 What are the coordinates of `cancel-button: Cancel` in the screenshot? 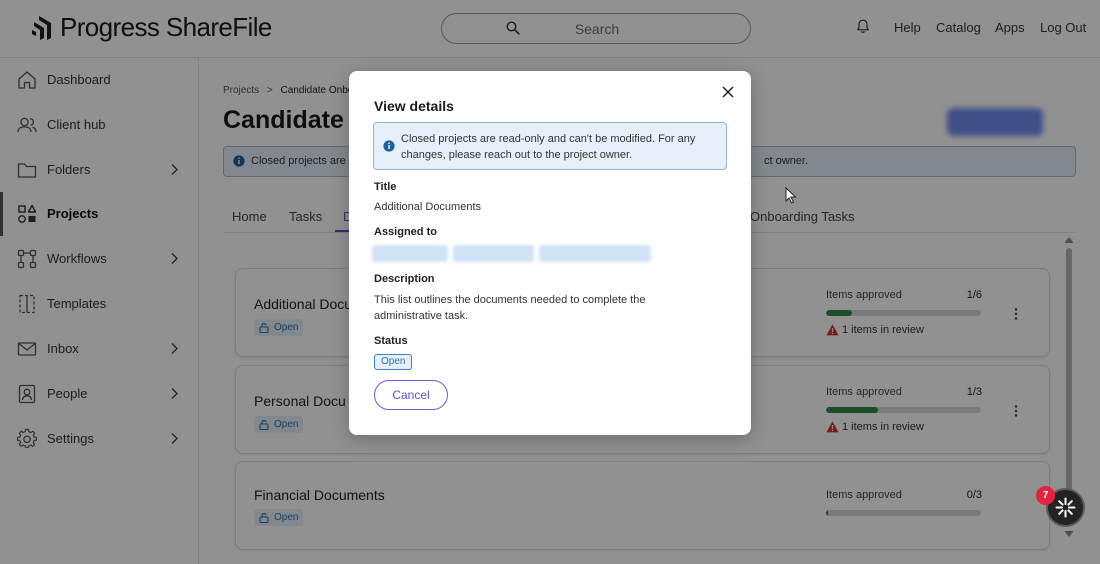 It's located at (411, 395).